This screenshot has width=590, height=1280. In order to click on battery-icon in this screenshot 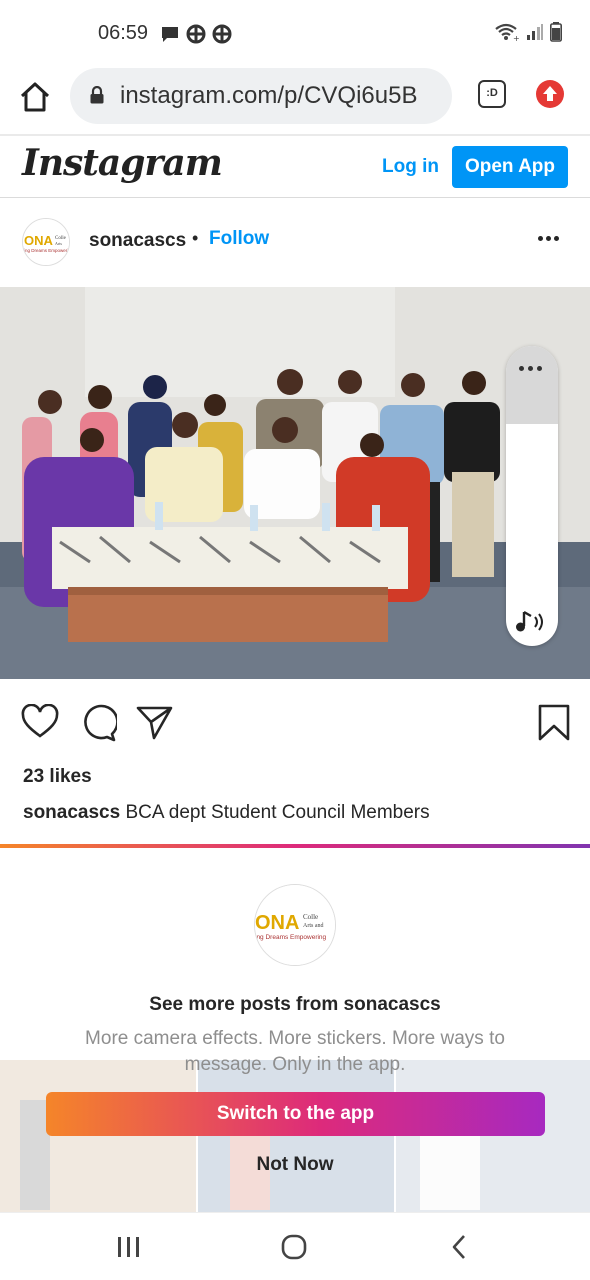, I will do `click(556, 32)`.